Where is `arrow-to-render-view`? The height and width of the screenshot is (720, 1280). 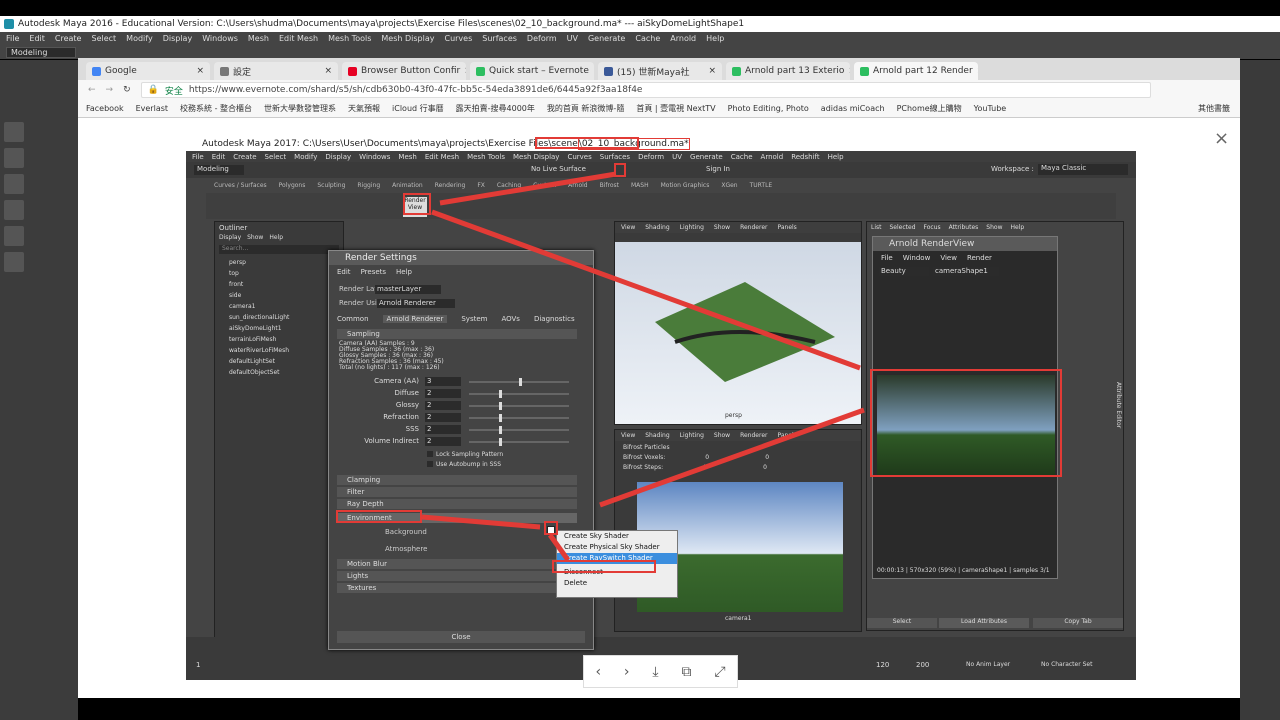 arrow-to-render-view is located at coordinates (528, 188).